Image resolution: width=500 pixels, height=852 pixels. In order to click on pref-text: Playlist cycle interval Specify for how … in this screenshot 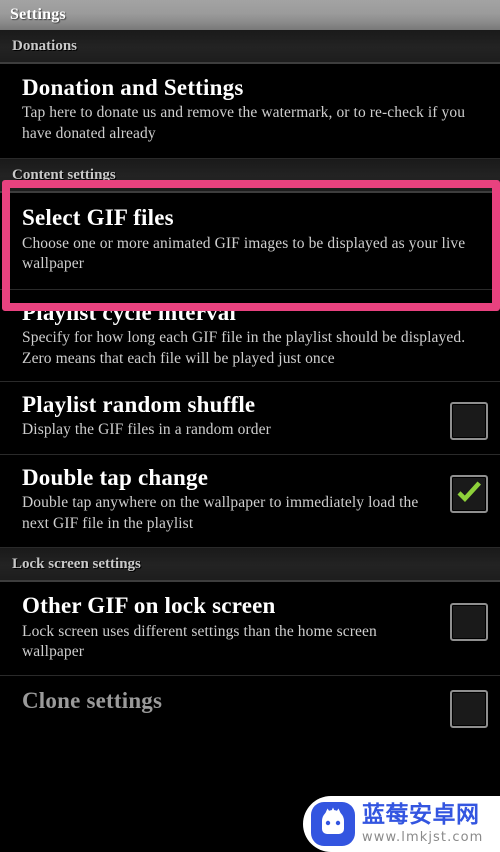, I will do `click(255, 334)`.